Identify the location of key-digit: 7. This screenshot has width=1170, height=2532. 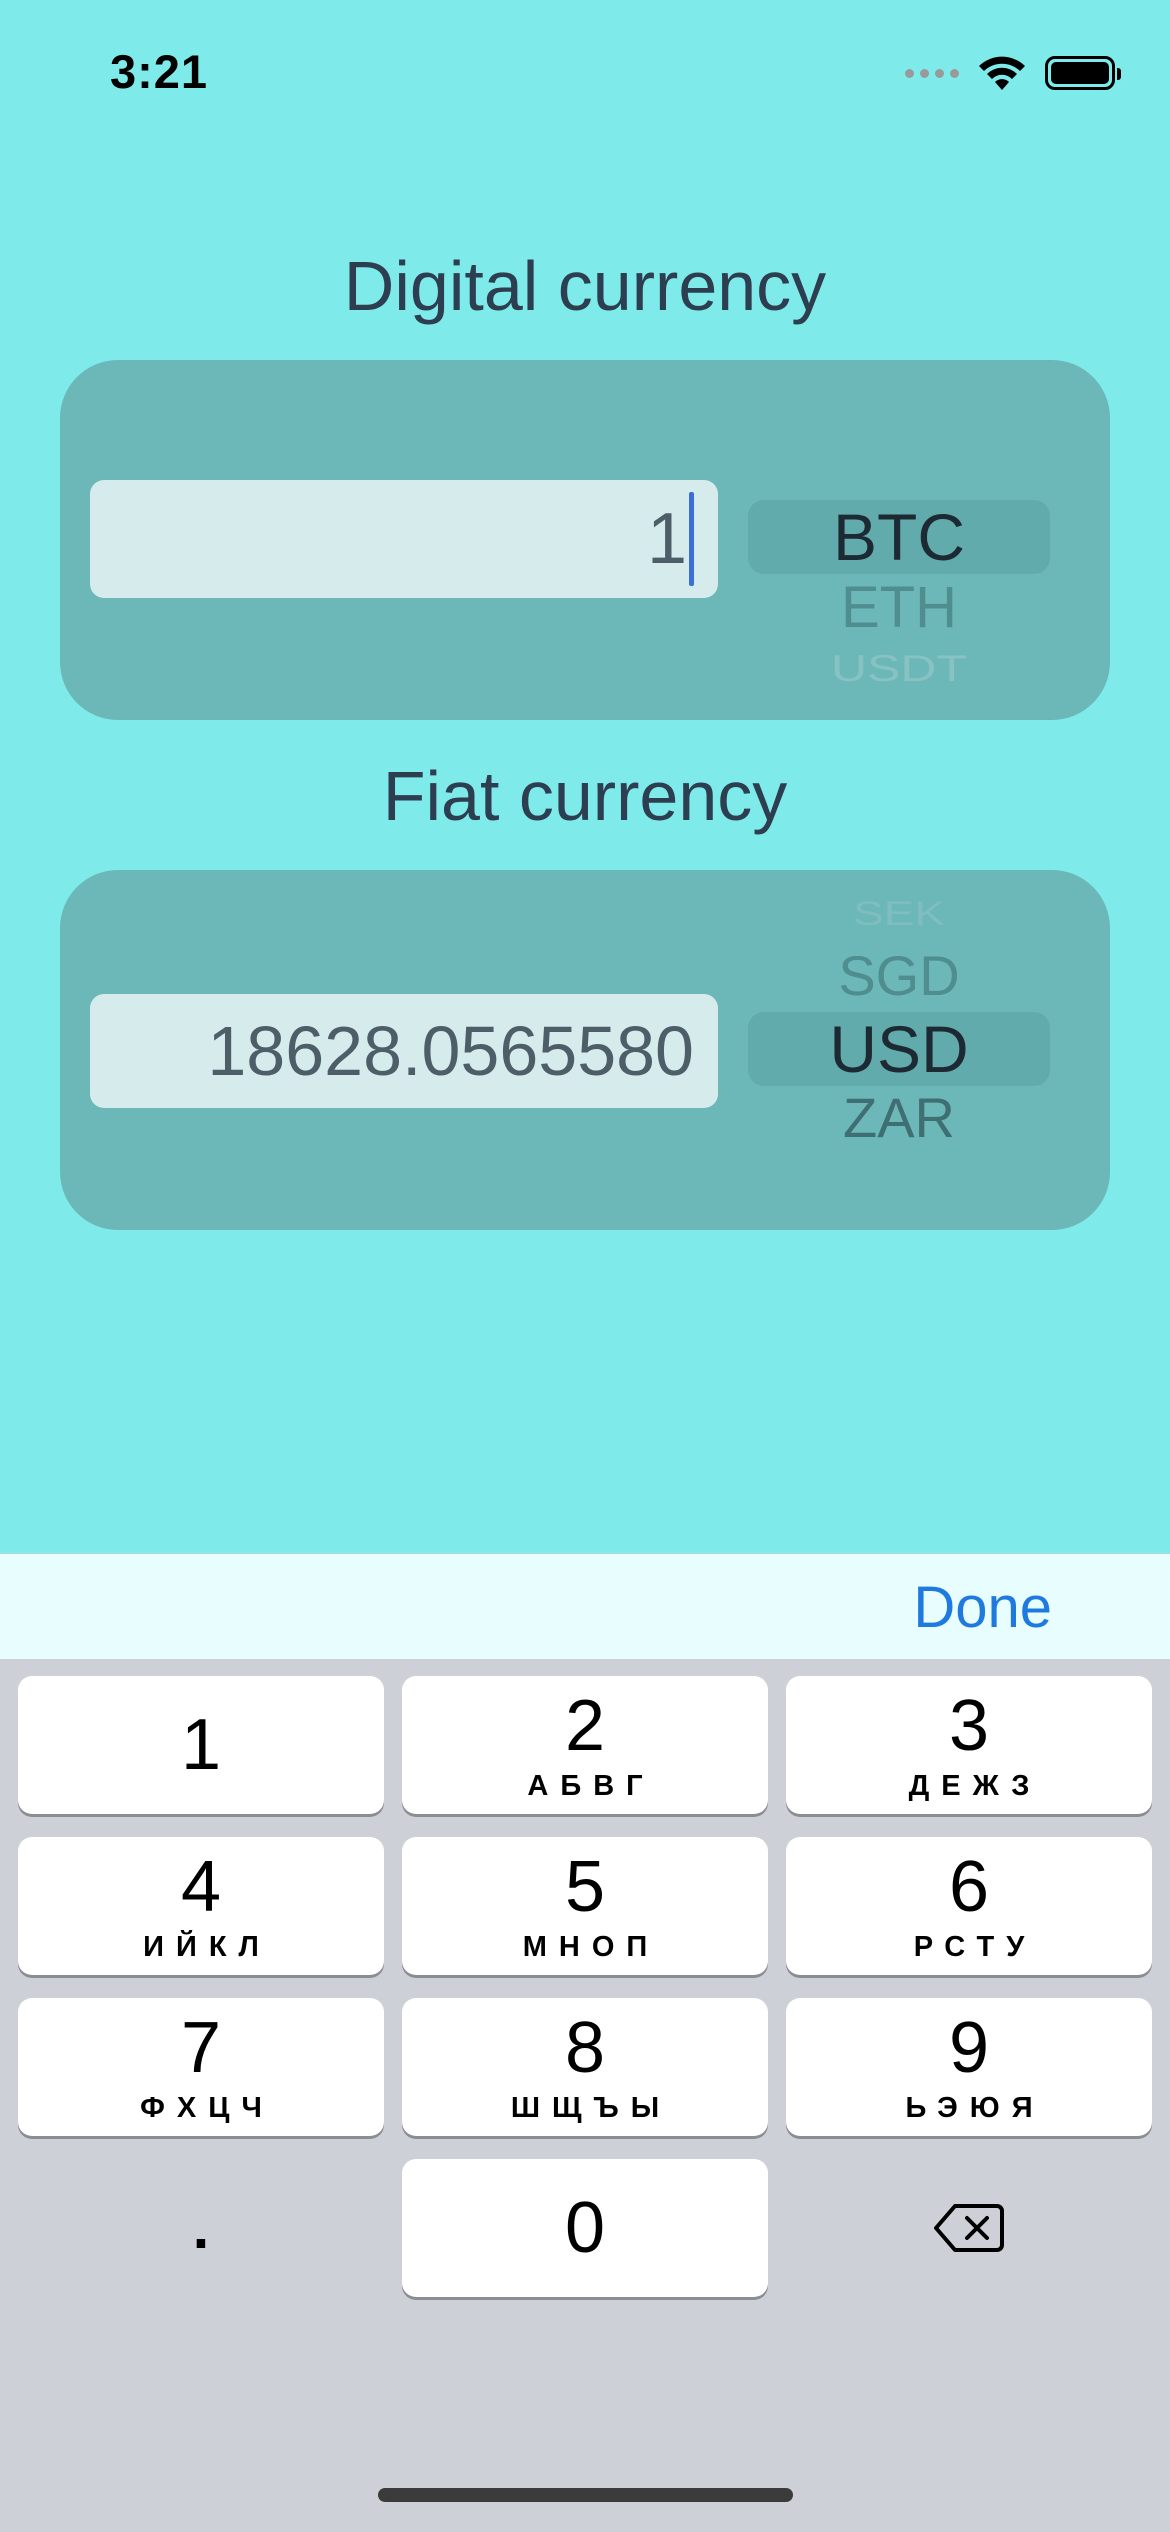
(201, 2048).